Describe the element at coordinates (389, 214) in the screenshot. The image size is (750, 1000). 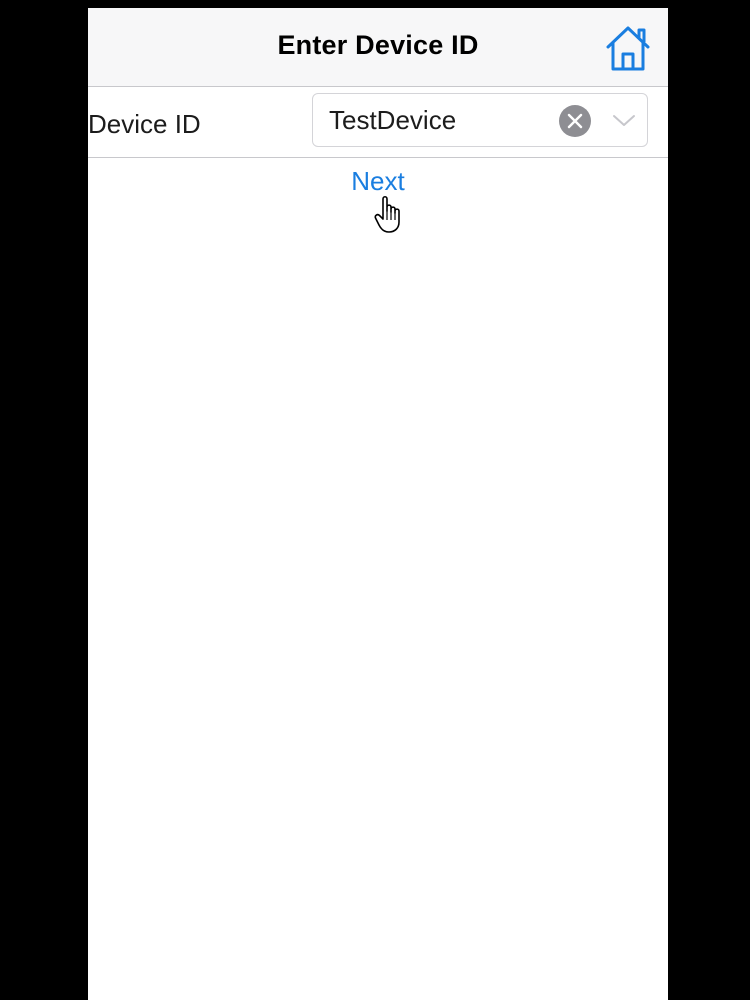
I see `hand-pointer-icon` at that location.